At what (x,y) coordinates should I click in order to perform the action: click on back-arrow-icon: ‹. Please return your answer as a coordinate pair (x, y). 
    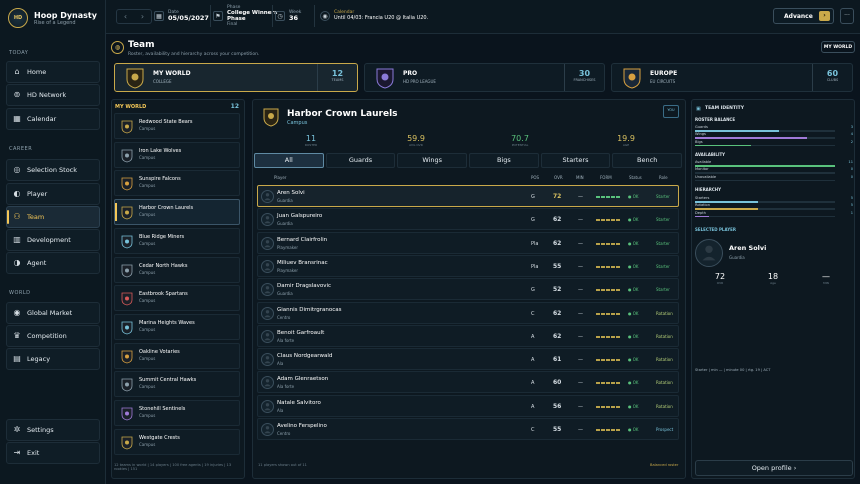
    Looking at the image, I should click on (125, 16).